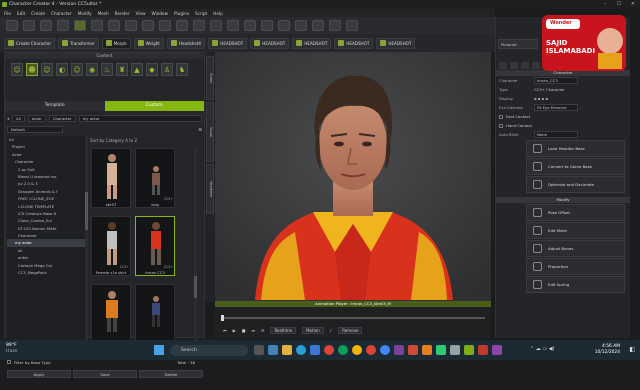  What do you see at coordinates (575, 184) in the screenshot?
I see `optimize-decimate-button: Optimize and Decimate` at bounding box center [575, 184].